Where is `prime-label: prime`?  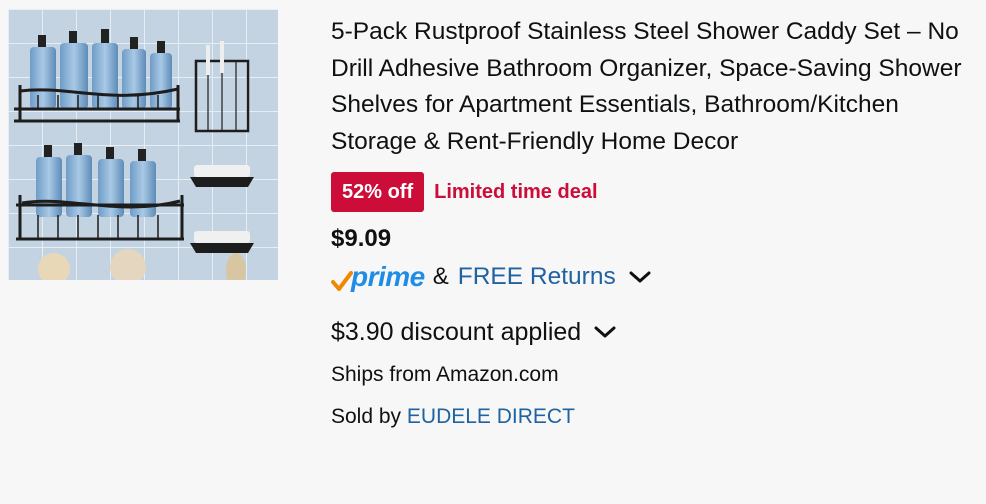
prime-label: prime is located at coordinates (388, 276).